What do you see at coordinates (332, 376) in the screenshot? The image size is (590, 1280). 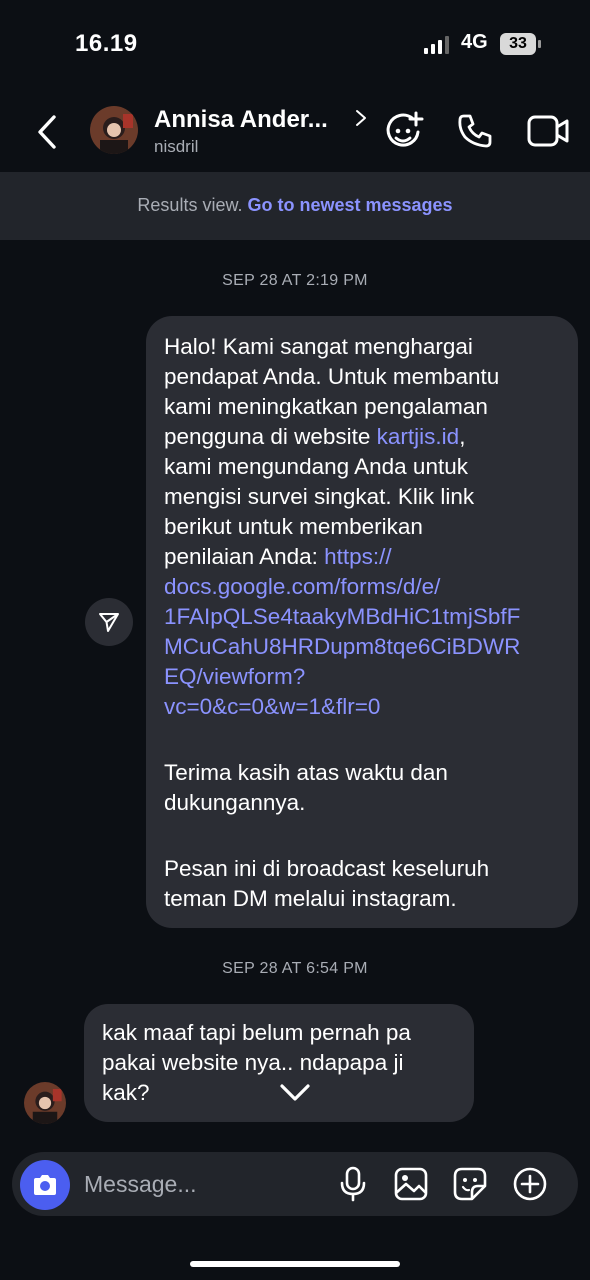 I see `message-text: pendapat Anda. Untuk membantu` at bounding box center [332, 376].